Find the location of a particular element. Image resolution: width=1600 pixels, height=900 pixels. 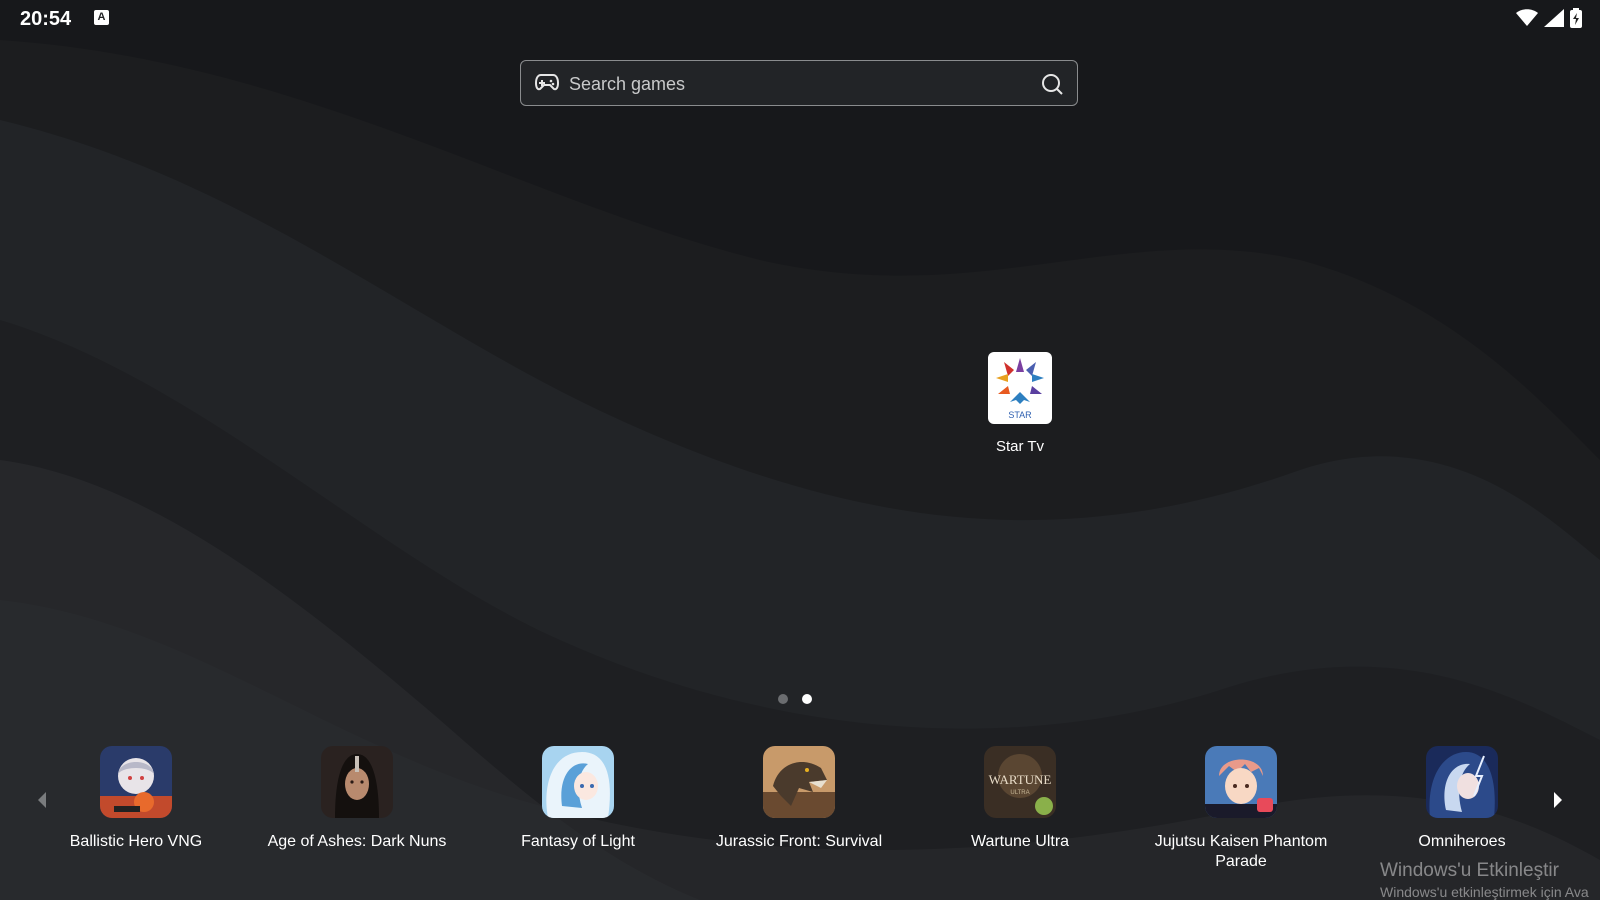

jujutsu-kaisen-icon is located at coordinates (1241, 782).